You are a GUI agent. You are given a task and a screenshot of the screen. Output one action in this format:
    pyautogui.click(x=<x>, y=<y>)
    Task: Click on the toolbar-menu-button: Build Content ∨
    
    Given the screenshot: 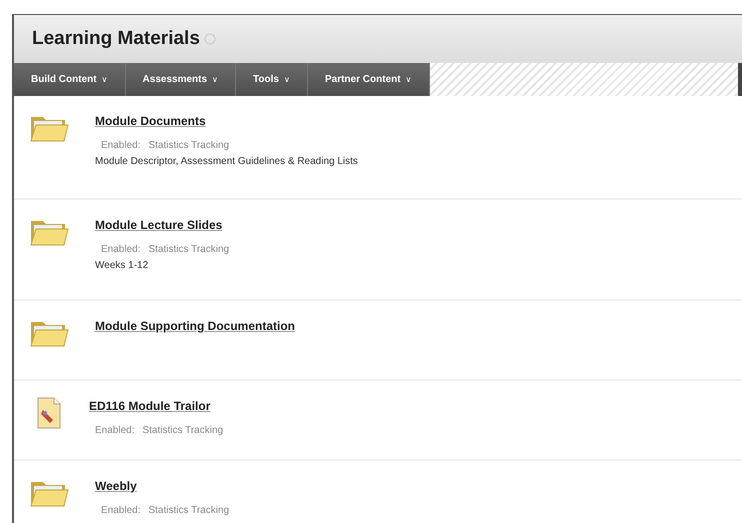 What is the action you would take?
    pyautogui.click(x=70, y=79)
    